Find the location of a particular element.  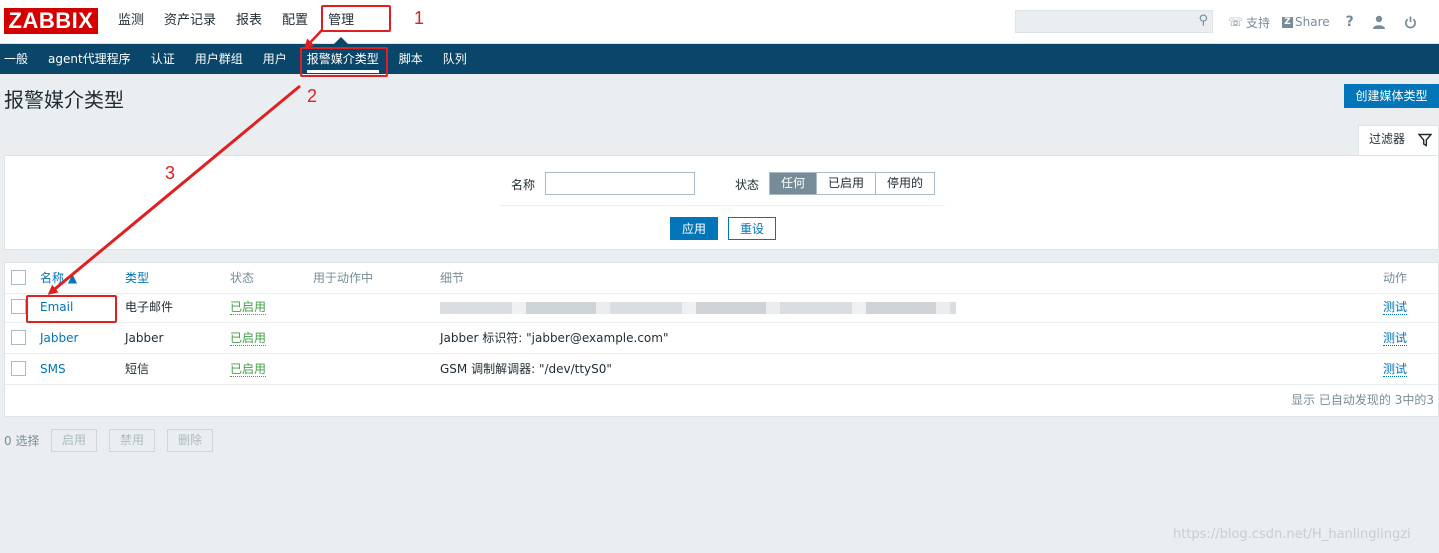

nav-monitoring: 监测 is located at coordinates (131, 22).